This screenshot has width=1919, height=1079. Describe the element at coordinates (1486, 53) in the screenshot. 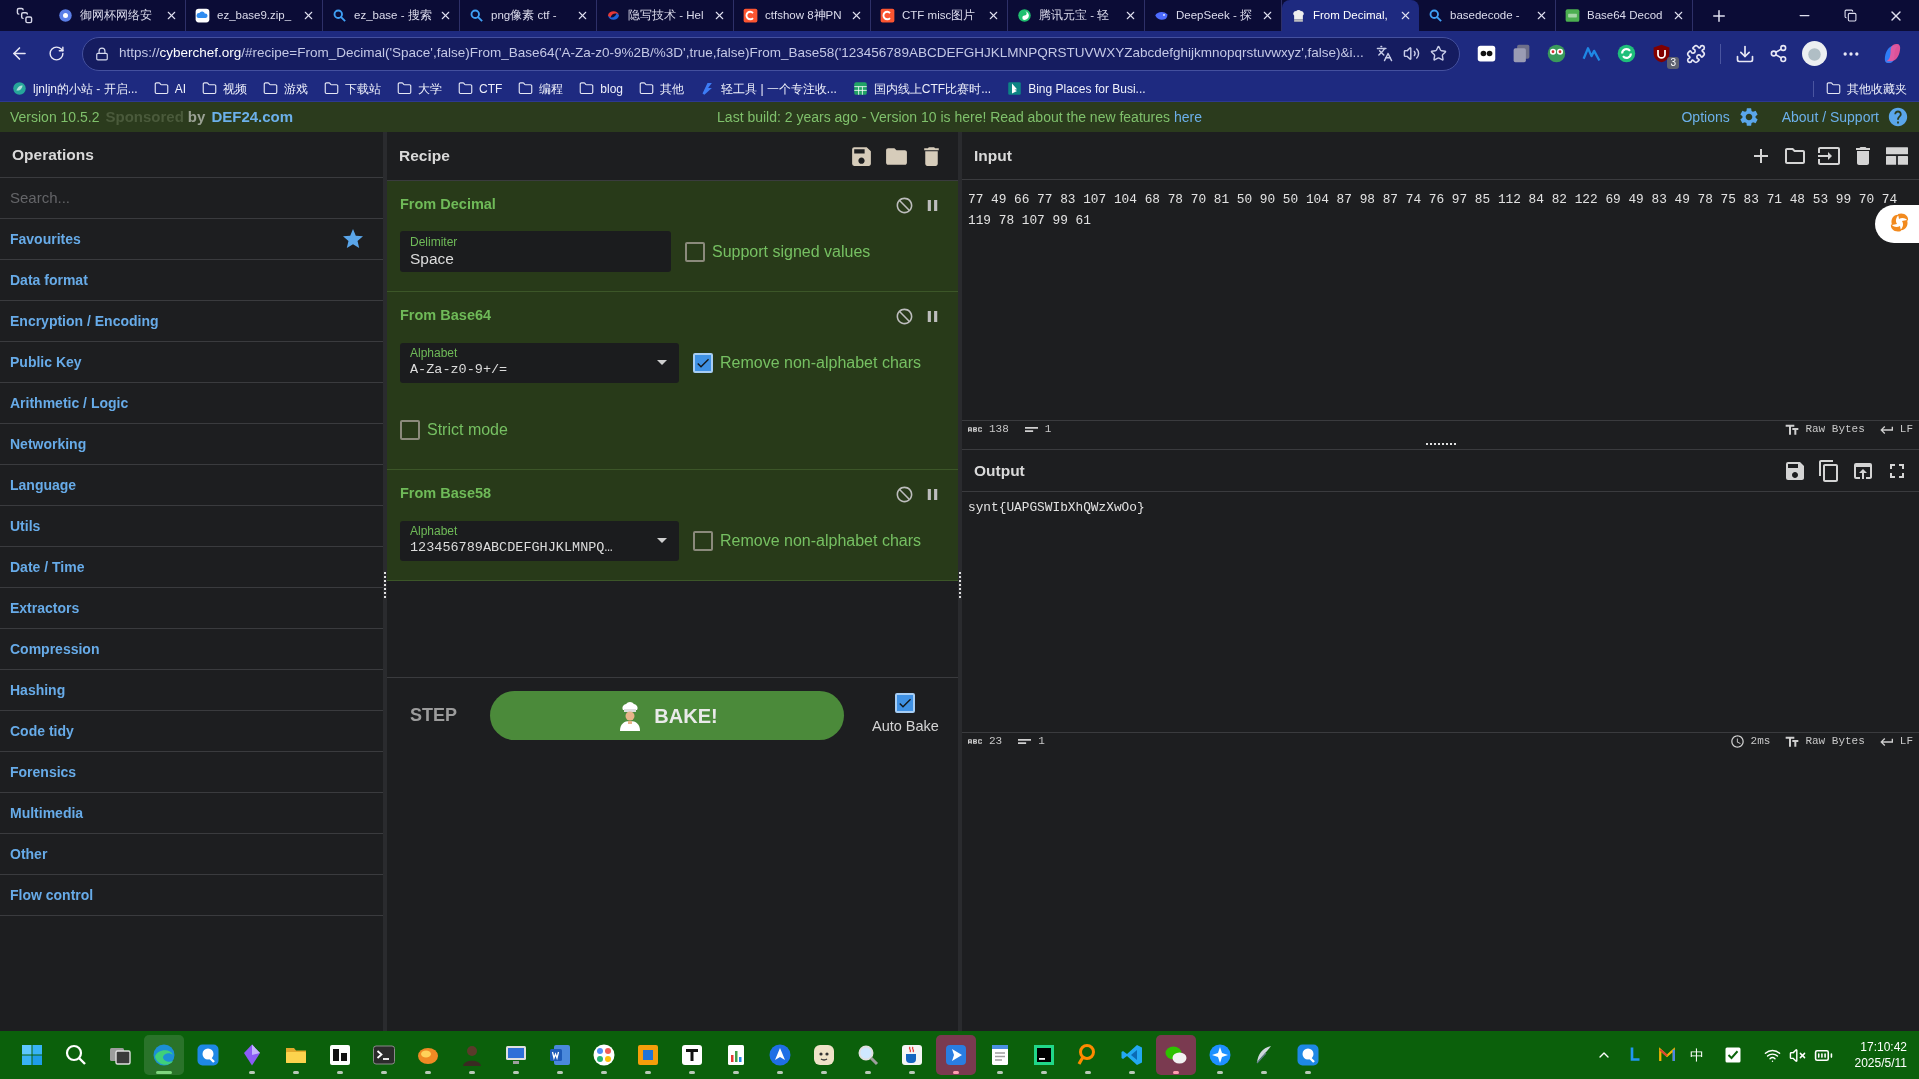

I see `eyes-icon` at that location.